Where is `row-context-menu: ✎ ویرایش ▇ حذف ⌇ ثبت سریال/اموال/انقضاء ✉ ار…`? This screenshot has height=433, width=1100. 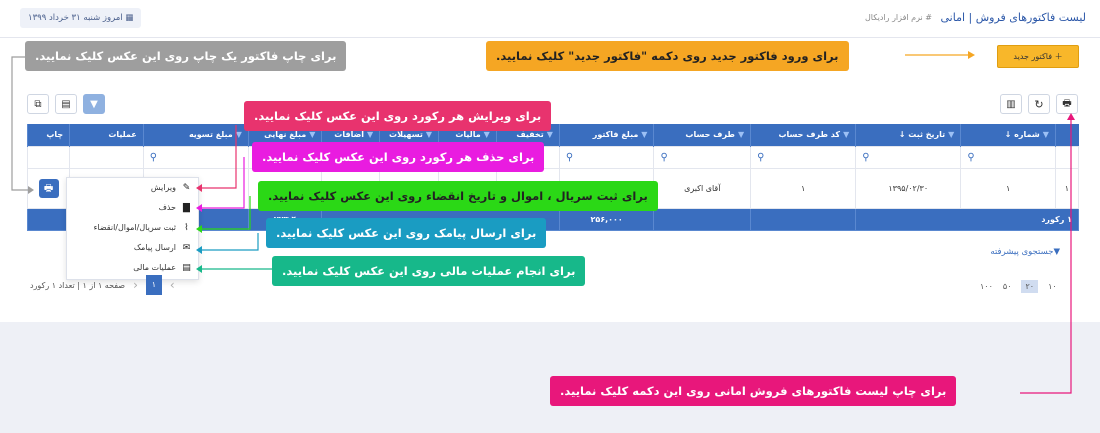
row-context-menu: ✎ ویرایش ▇ حذف ⌇ ثبت سریال/اموال/انقضاء ✉ ار… is located at coordinates (132, 228).